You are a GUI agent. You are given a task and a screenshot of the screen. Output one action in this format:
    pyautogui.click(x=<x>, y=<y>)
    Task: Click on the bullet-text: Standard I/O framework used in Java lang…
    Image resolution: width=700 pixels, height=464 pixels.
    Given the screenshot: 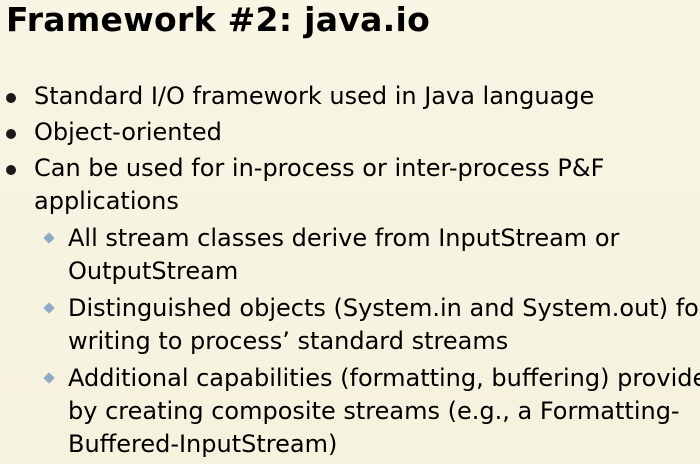 What is the action you would take?
    pyautogui.click(x=314, y=96)
    